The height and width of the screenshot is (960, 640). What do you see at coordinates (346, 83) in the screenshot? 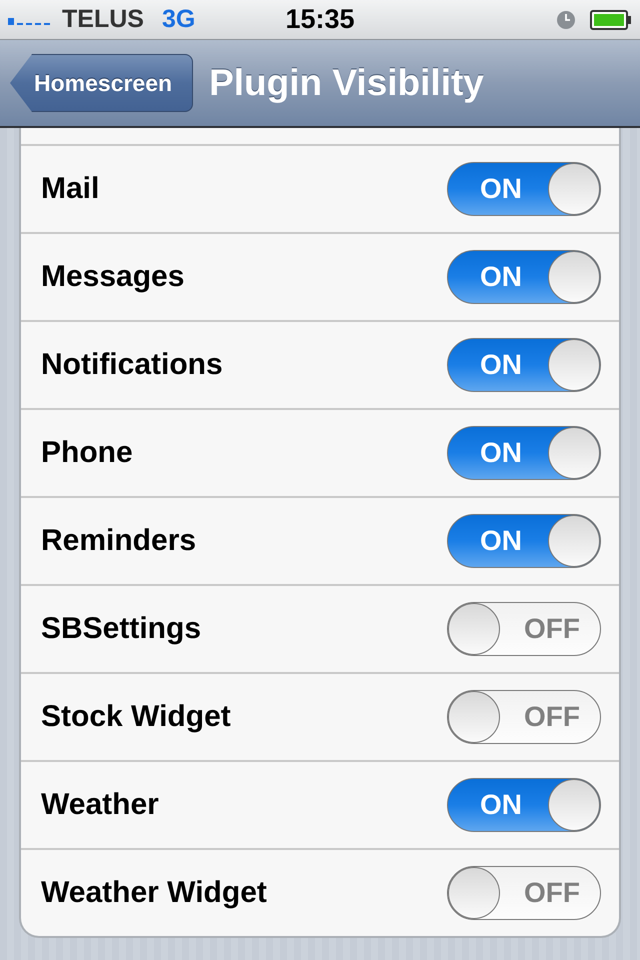
I see `page-title: Plugin Visibility` at bounding box center [346, 83].